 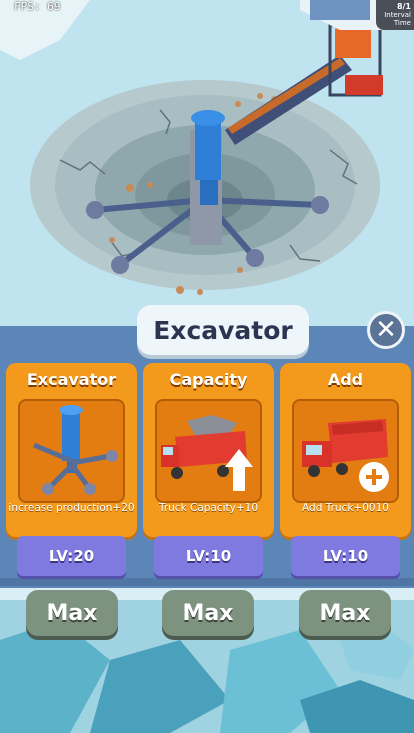 I want to click on upgrade-panel-shadow, so click(x=207, y=582).